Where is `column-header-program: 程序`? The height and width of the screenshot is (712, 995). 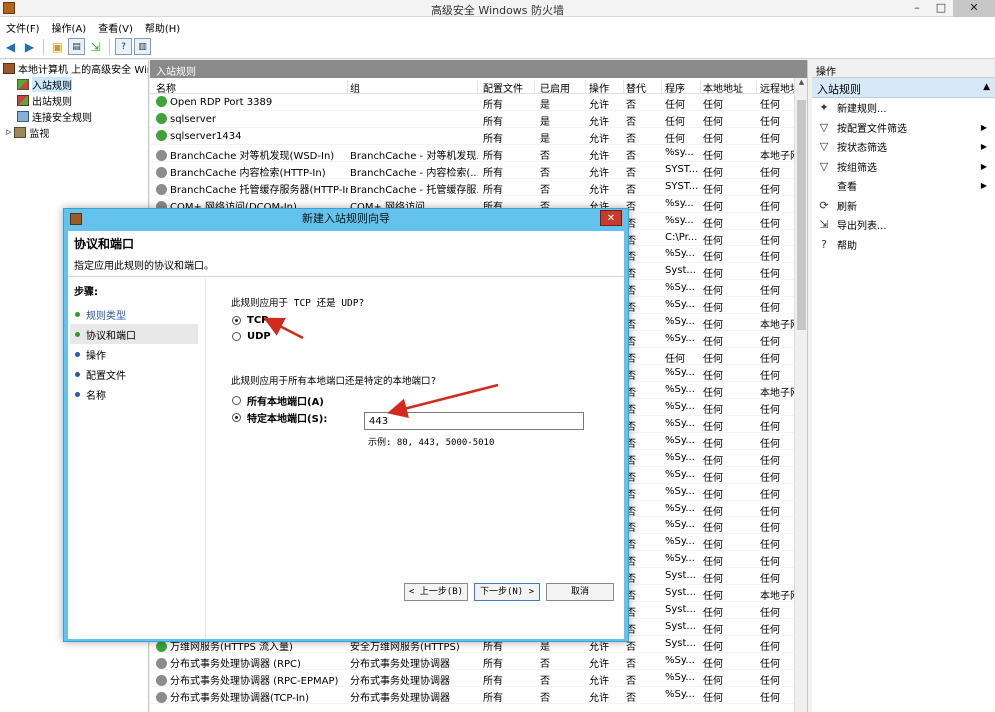
column-header-program: 程序 is located at coordinates (683, 87).